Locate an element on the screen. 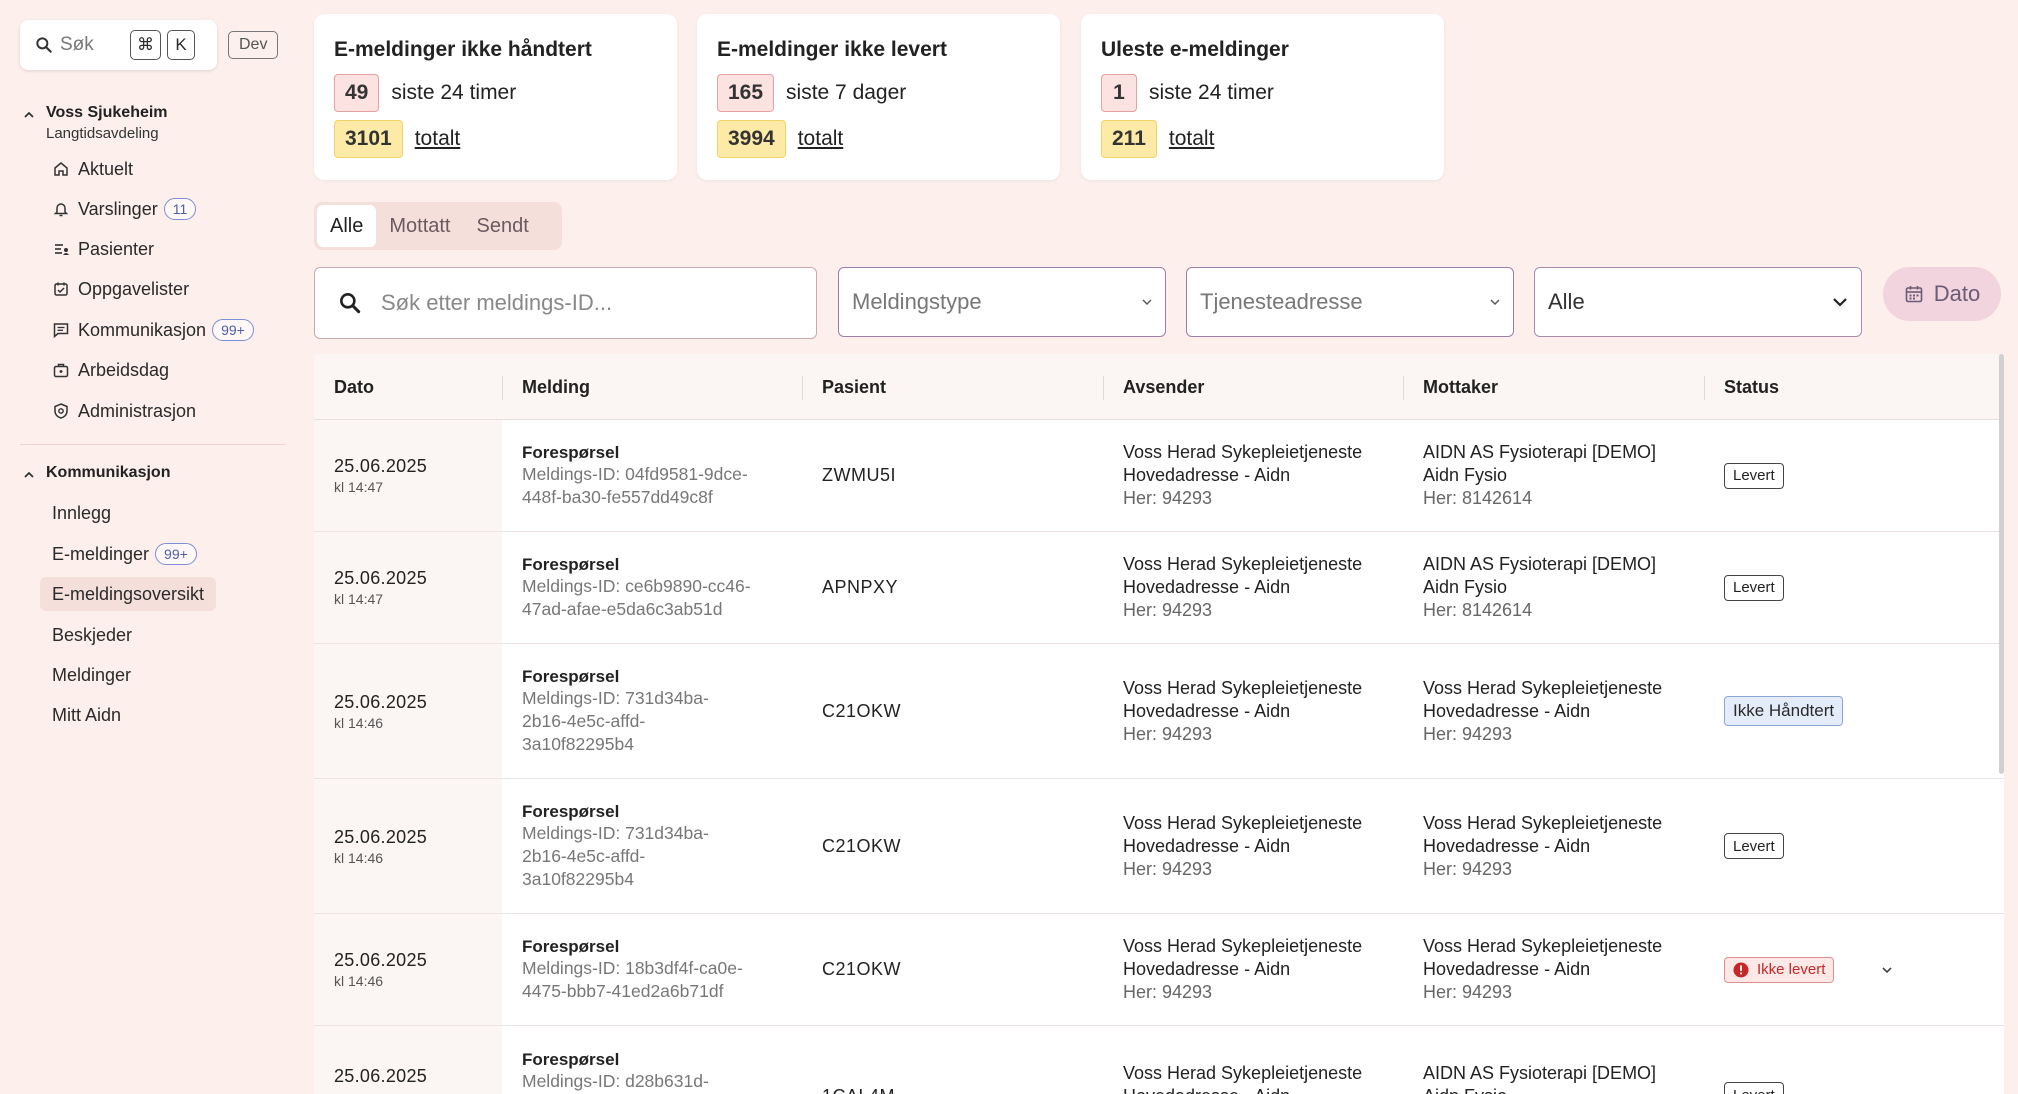 This screenshot has height=1094, width=2018. sender-address: Hovedadresse - Aidn is located at coordinates (1207, 969).